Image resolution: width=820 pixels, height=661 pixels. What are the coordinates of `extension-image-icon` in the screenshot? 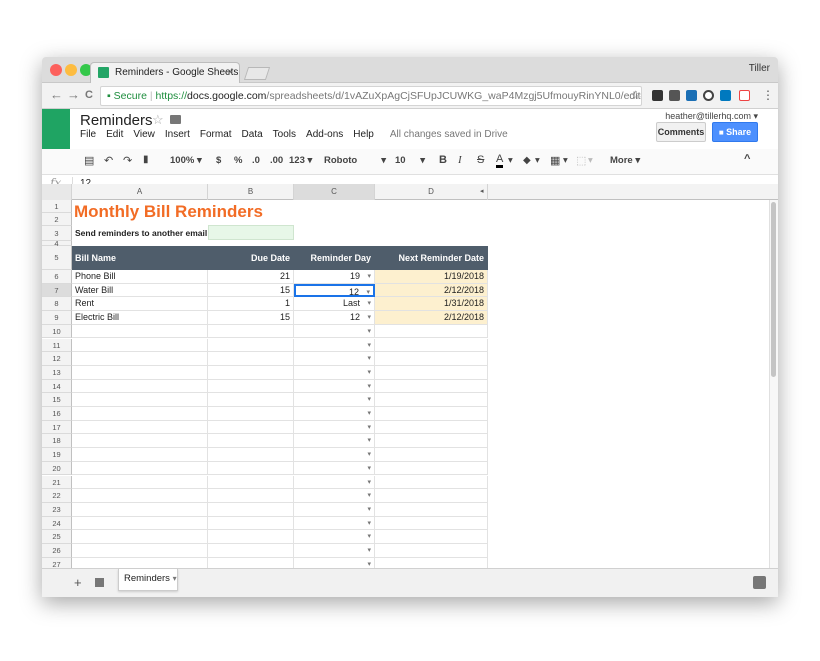 It's located at (674, 95).